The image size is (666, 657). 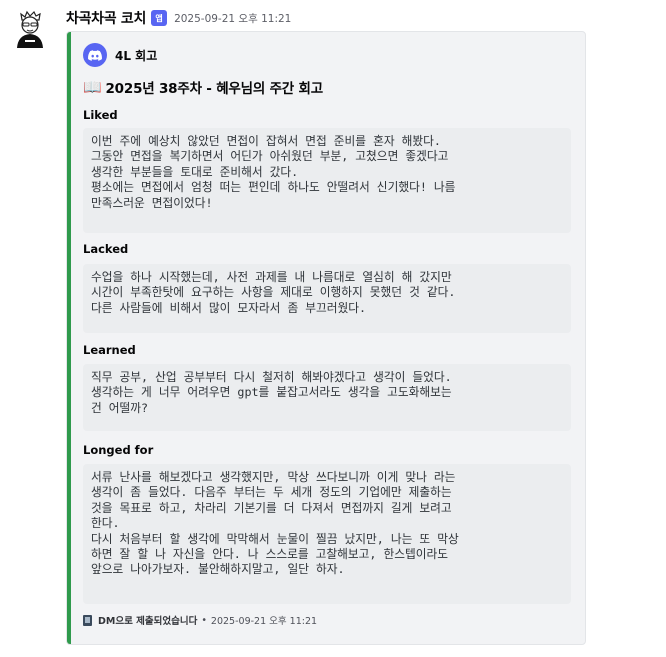 I want to click on field-name-longed-for: Longed for, so click(x=118, y=450).